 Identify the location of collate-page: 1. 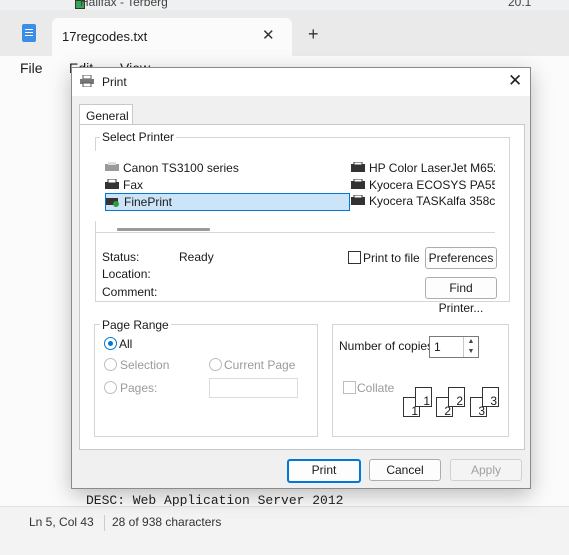
(423, 397).